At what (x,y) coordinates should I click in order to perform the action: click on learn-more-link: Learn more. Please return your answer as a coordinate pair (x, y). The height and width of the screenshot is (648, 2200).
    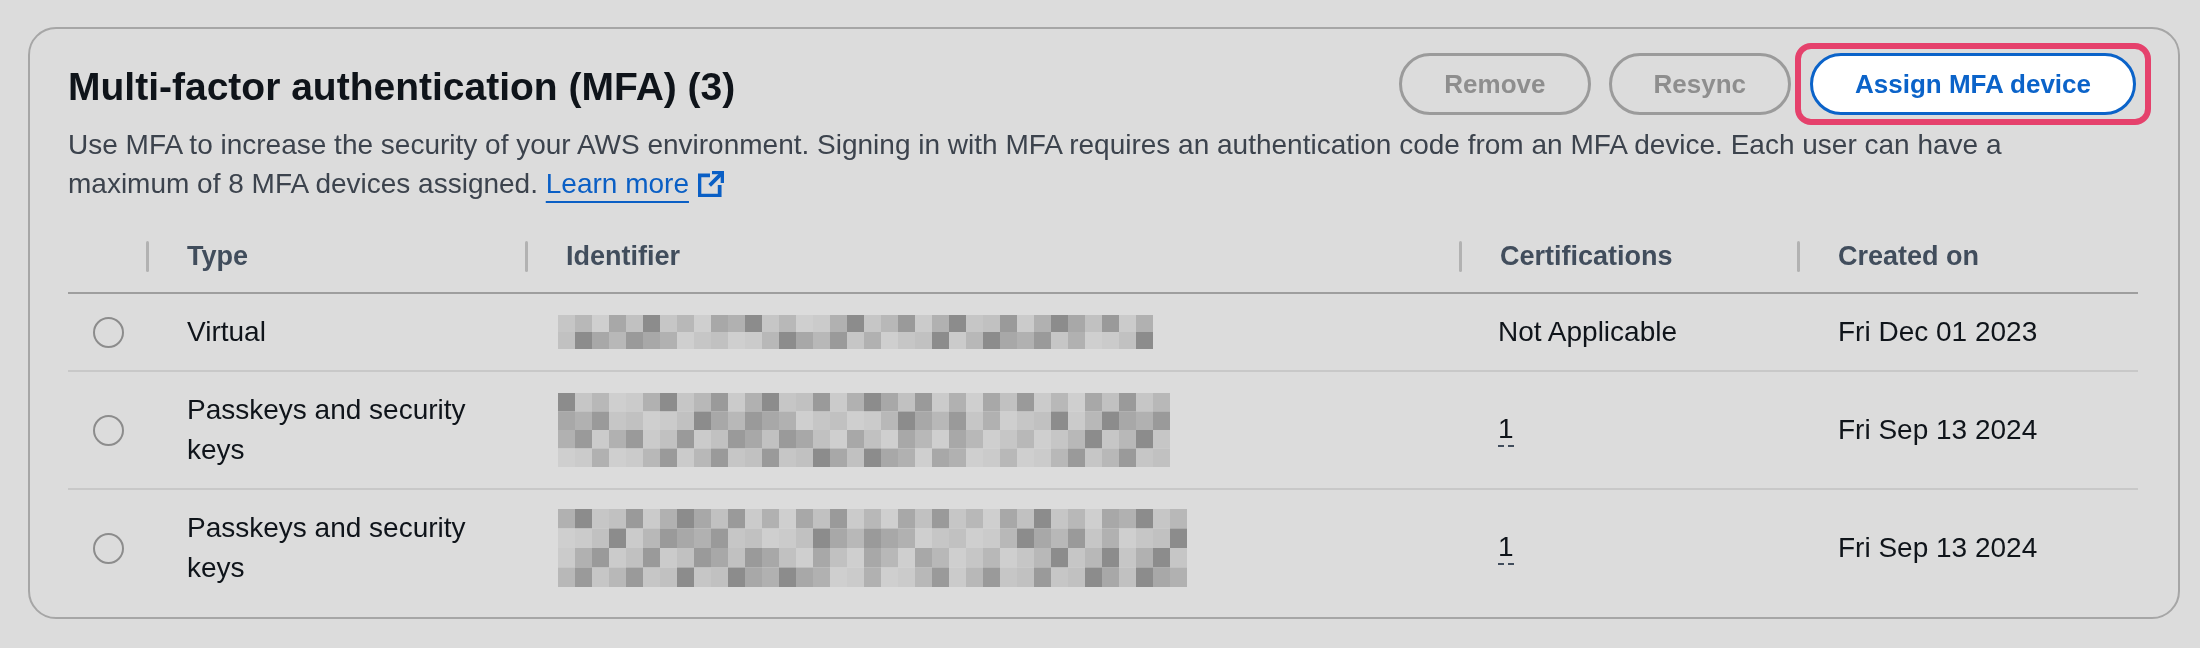
    Looking at the image, I should click on (634, 183).